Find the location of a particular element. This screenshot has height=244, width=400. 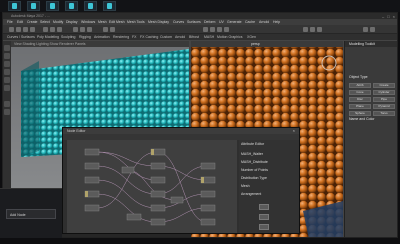

shelf-tab: Arnold is located at coordinates (180, 37).